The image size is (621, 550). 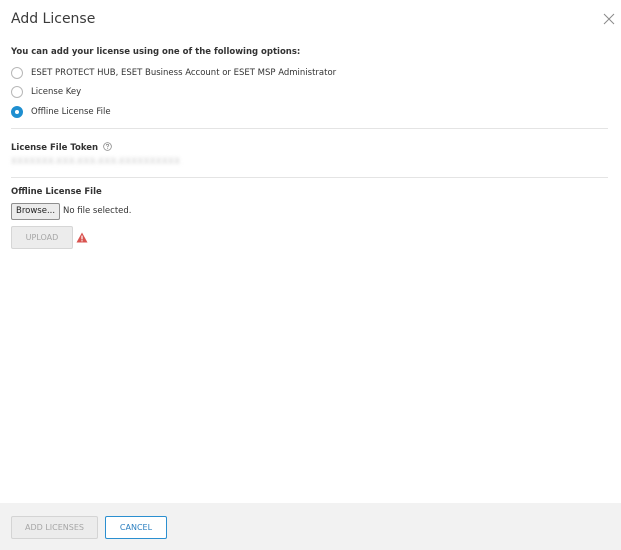 I want to click on option-license-key: License Key, so click(x=46, y=92).